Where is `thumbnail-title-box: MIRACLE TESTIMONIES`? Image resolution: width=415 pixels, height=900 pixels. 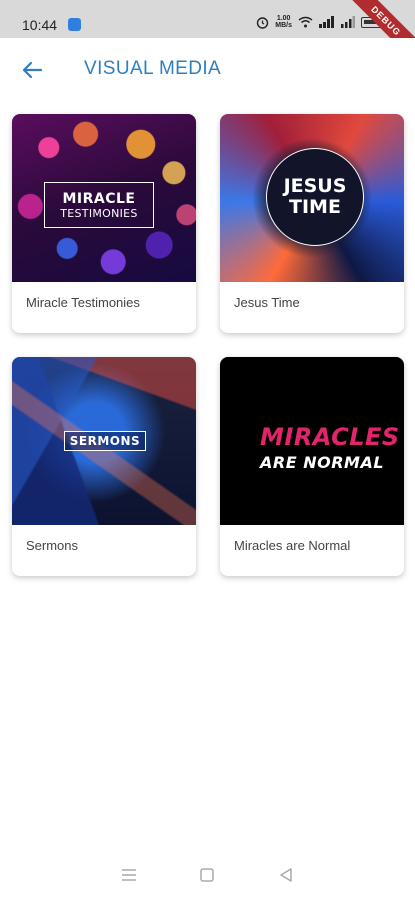
thumbnail-title-box: MIRACLE TESTIMONIES is located at coordinates (99, 205).